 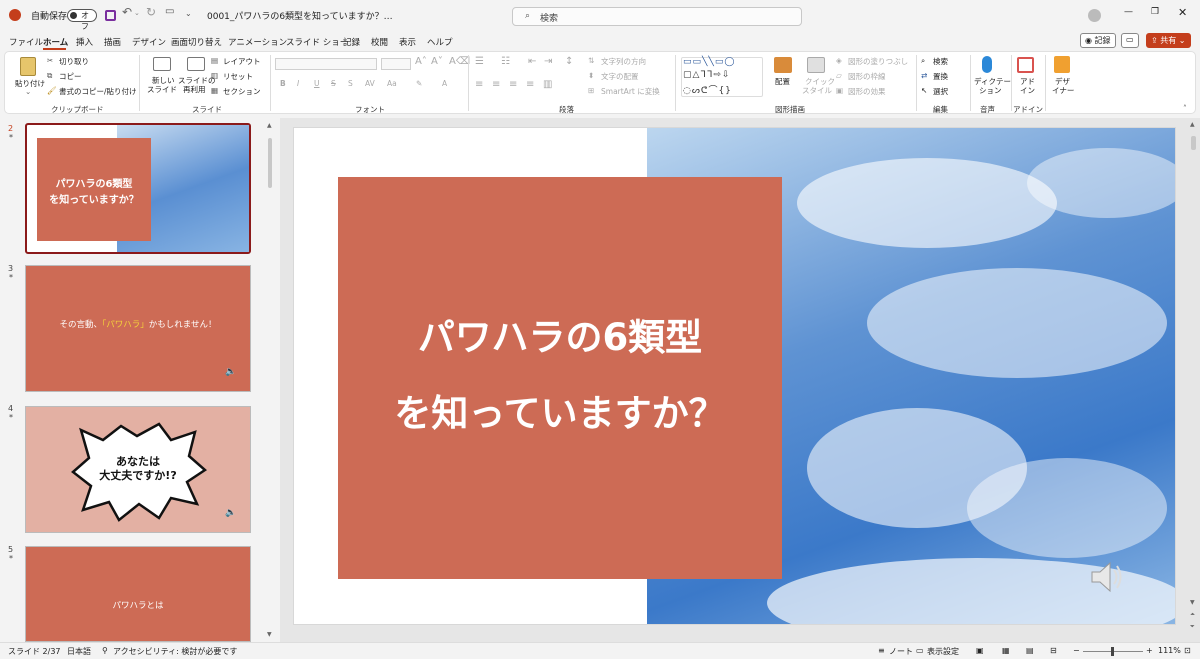 I want to click on tab-file: ファイル, so click(x=26, y=42).